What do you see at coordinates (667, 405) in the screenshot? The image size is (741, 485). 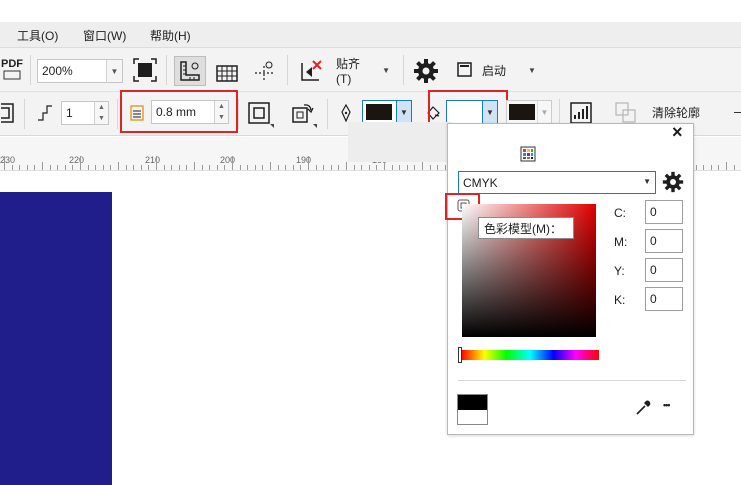 I see `more-options-button: •••` at bounding box center [667, 405].